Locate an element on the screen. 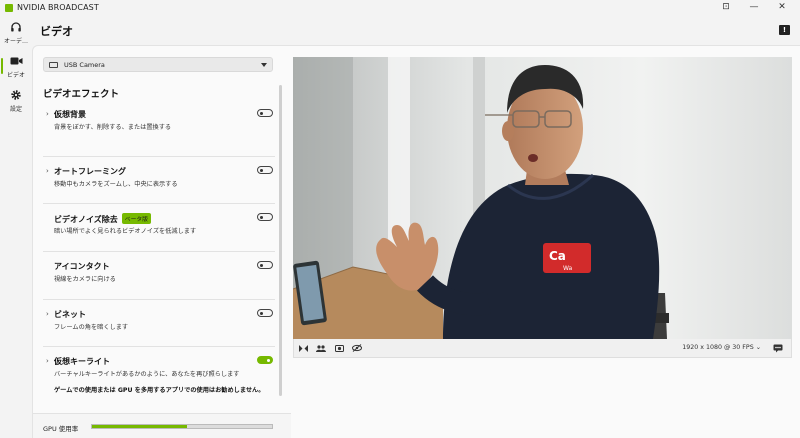 This screenshot has height=438, width=800. camera-source-dropdown: USB Camera is located at coordinates (158, 64).